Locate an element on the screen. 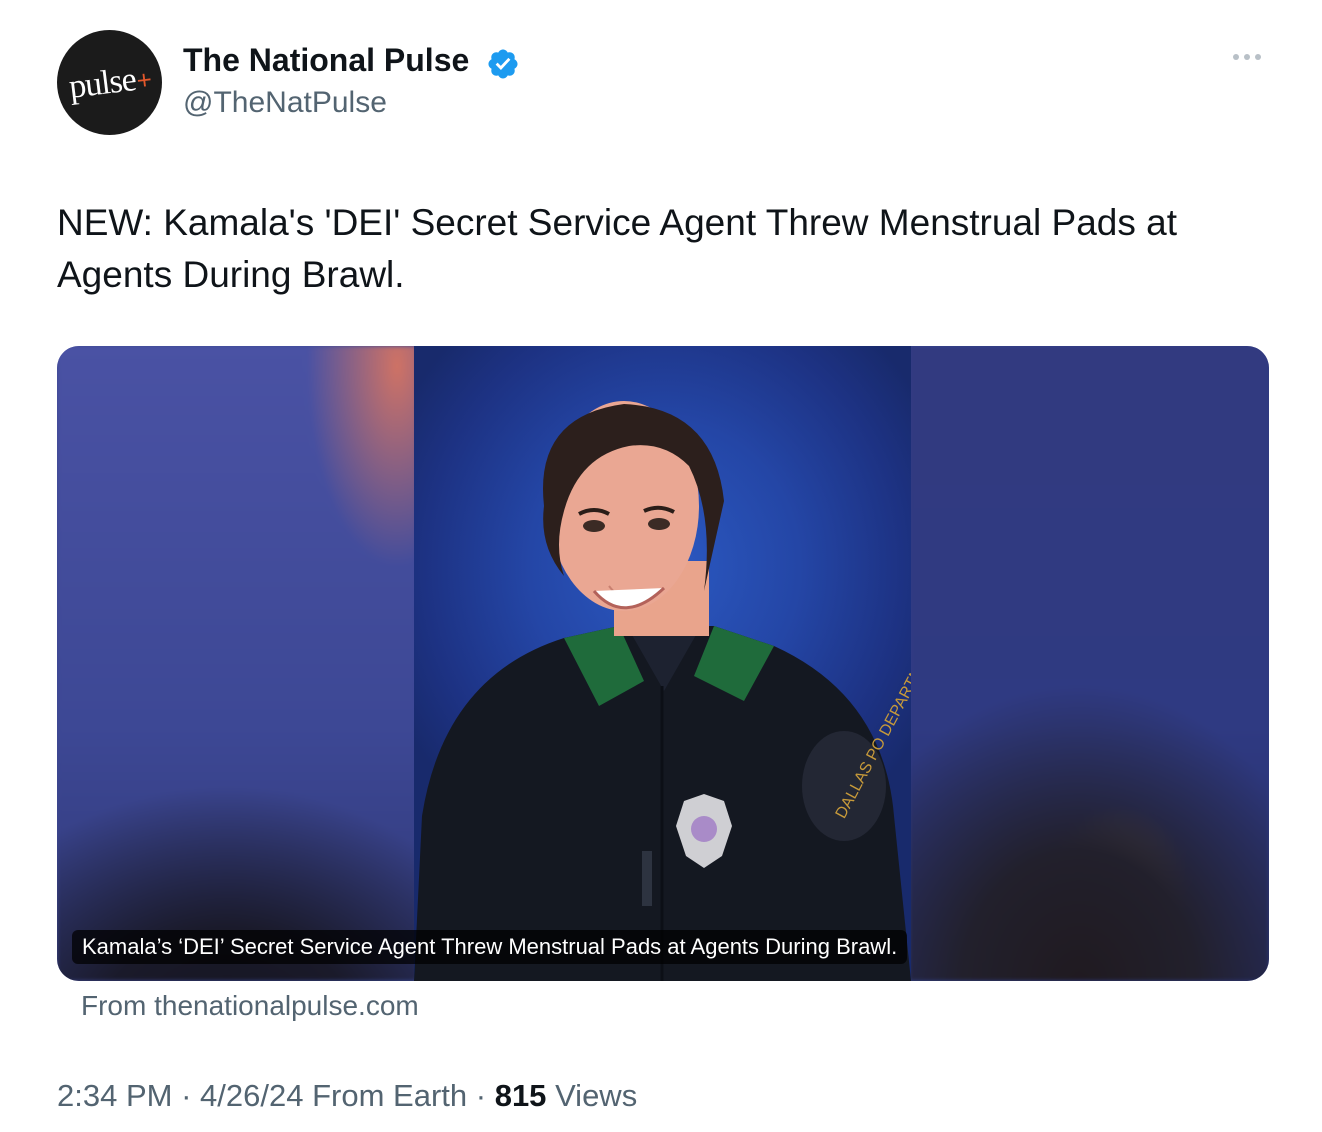 Image resolution: width=1322 pixels, height=1132 pixels. tweet-metadata: 2:34 PM · 4/26/24 From Earth · 815 Views is located at coordinates (347, 1095).